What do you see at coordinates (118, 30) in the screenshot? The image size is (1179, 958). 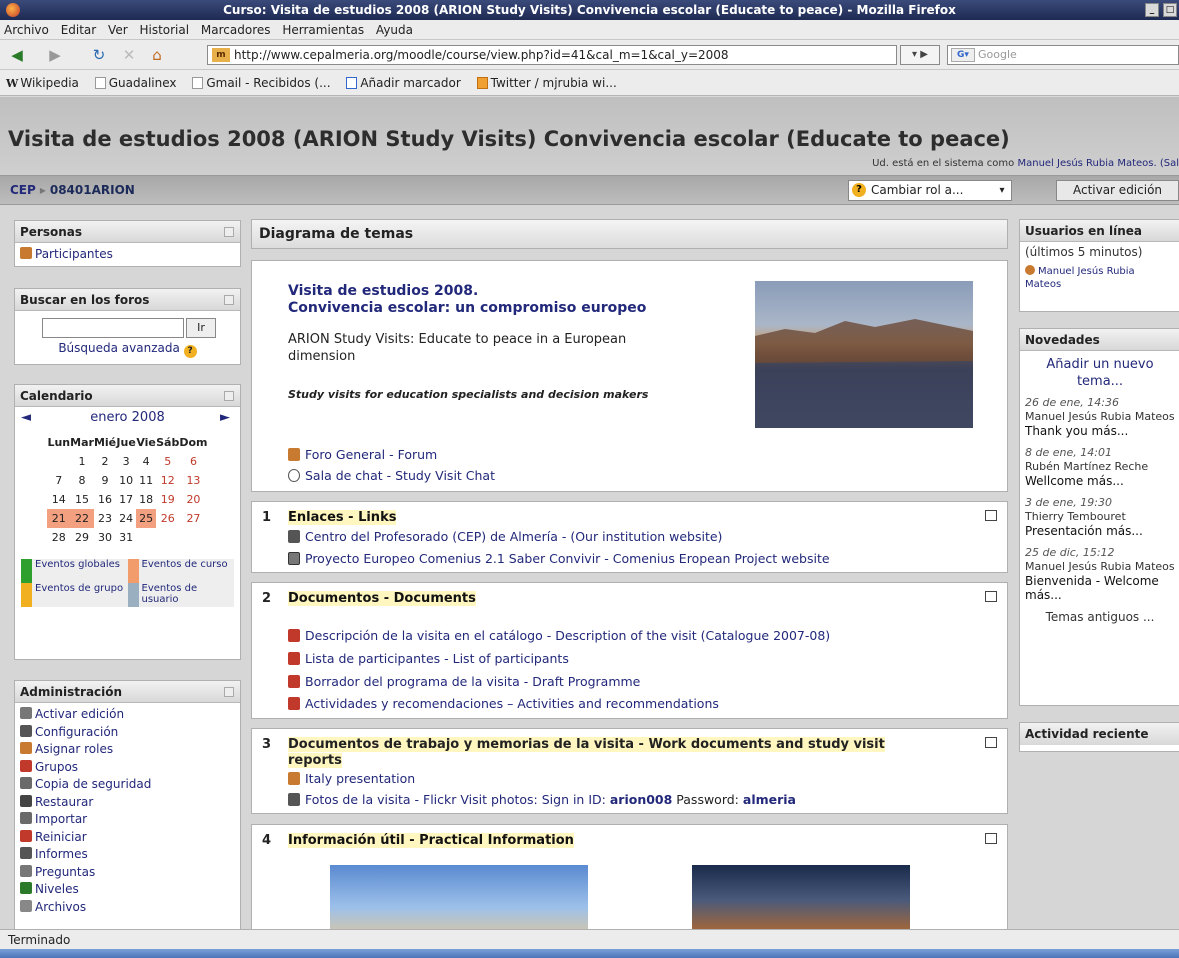 I see `menu-ver: Ver` at bounding box center [118, 30].